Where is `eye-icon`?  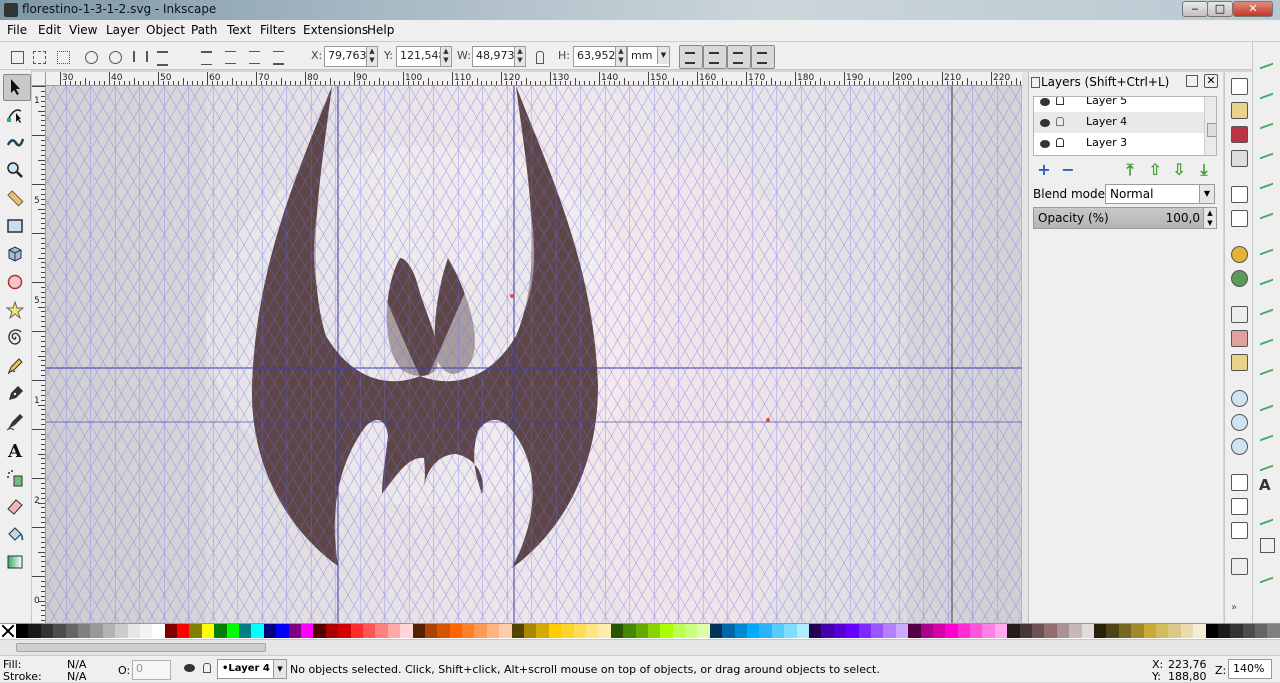 eye-icon is located at coordinates (1045, 102).